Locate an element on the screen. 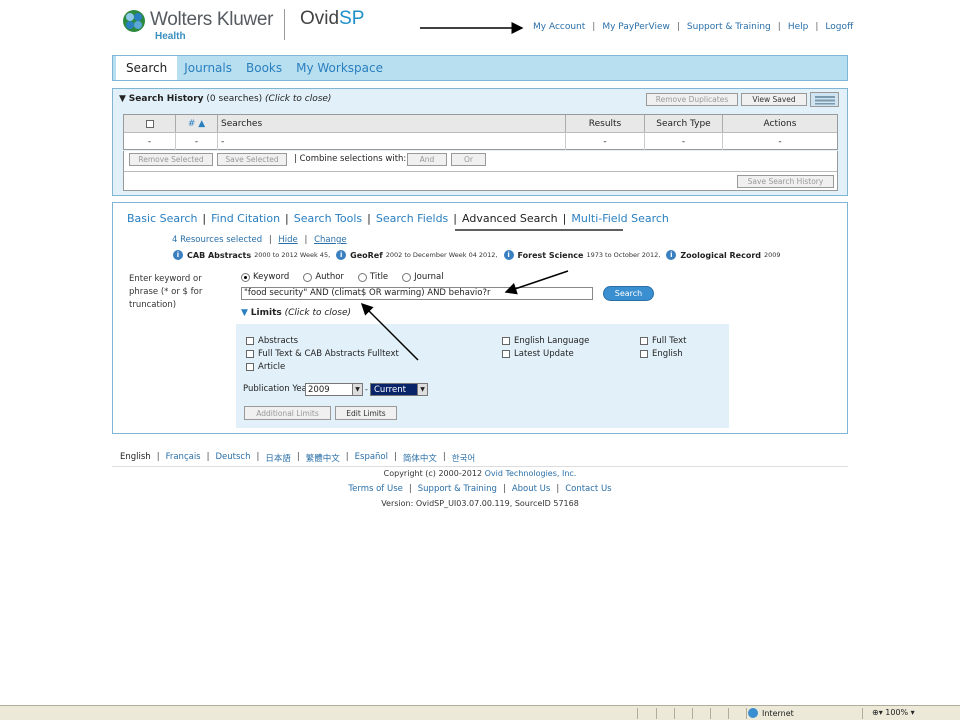  ovid-link: Ovid Technologies, Inc. is located at coordinates (531, 473).